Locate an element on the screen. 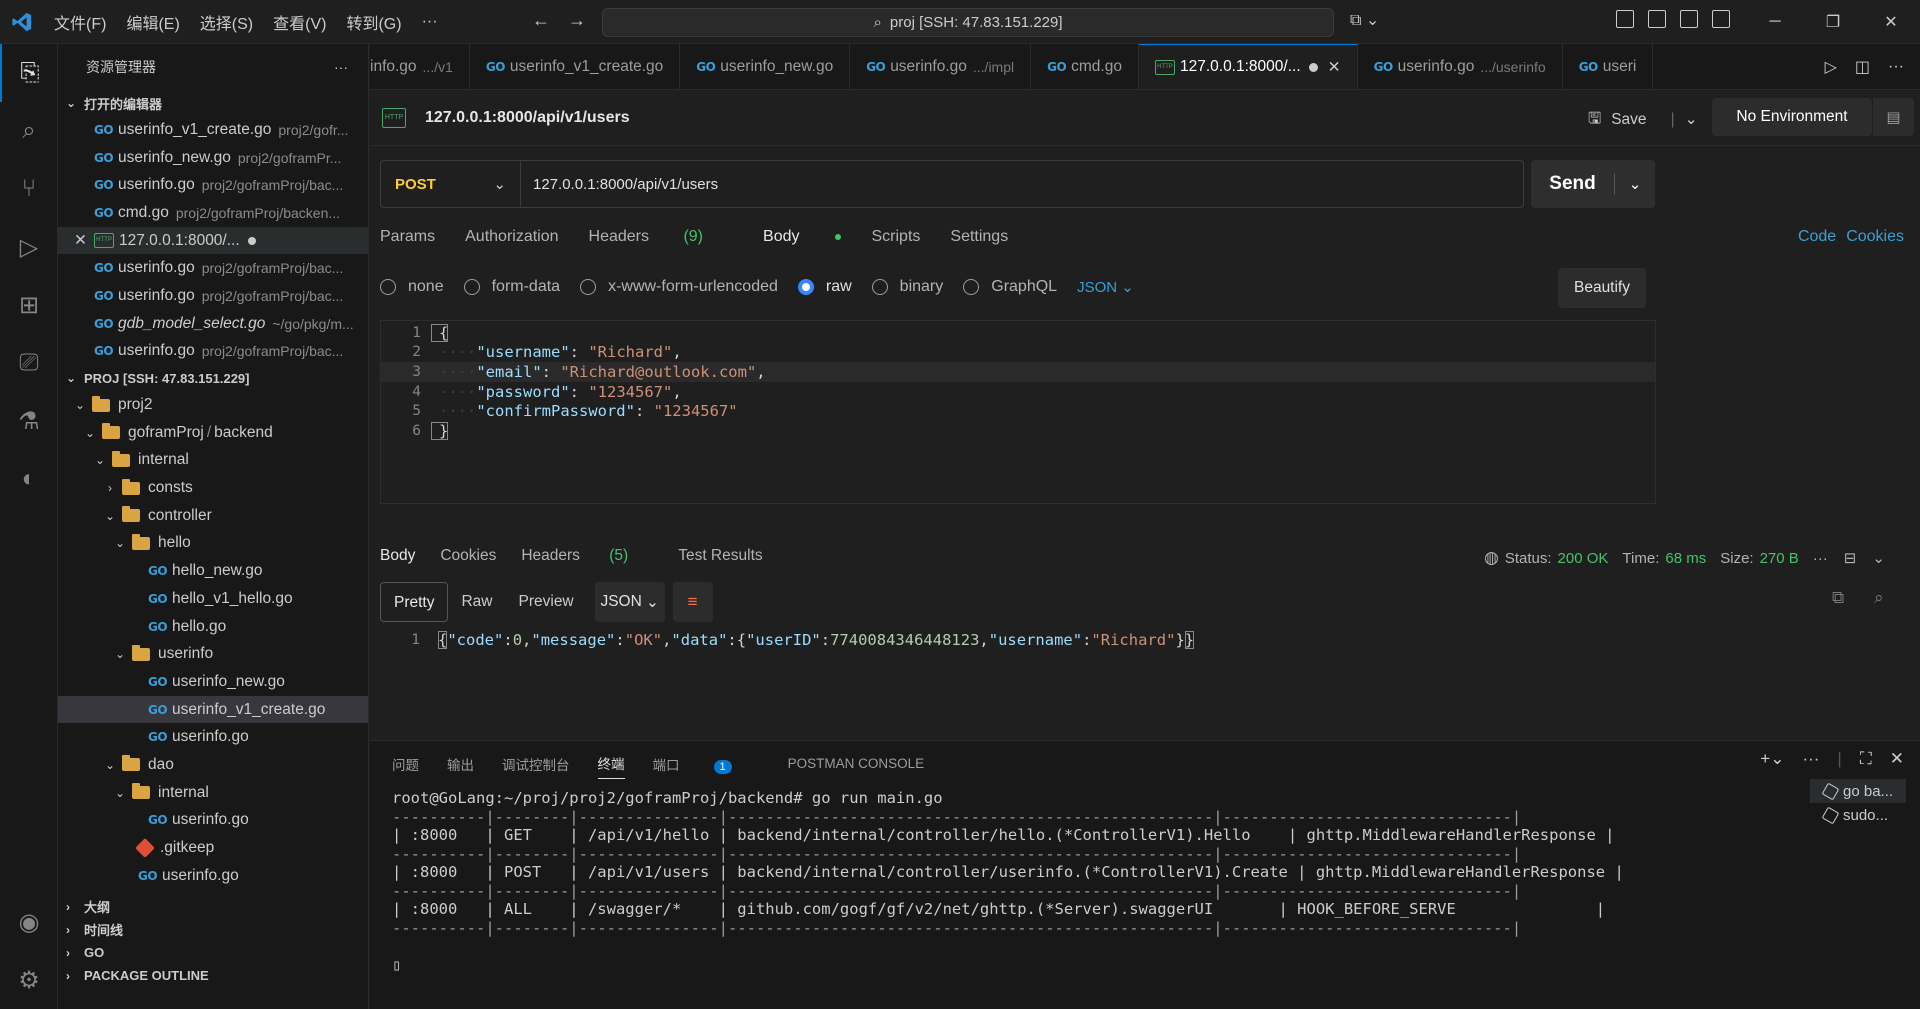 This screenshot has height=1009, width=1920. more-actions-icon: ··· is located at coordinates (1896, 67).